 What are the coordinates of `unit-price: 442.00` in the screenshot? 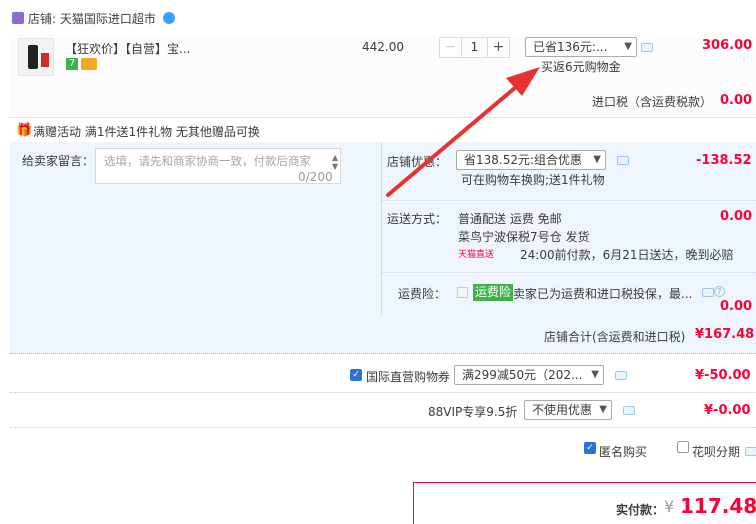 It's located at (383, 47).